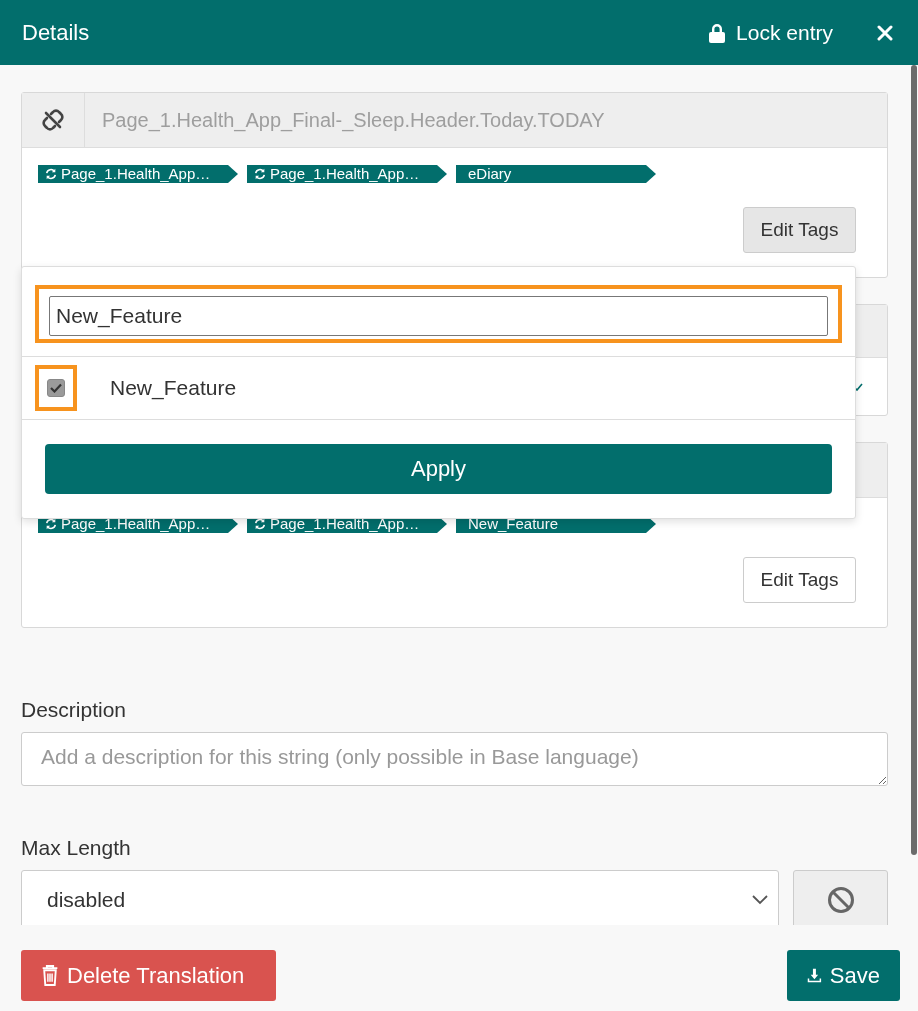 This screenshot has width=918, height=1011. I want to click on tag-search-field: New_Feature, so click(438, 316).